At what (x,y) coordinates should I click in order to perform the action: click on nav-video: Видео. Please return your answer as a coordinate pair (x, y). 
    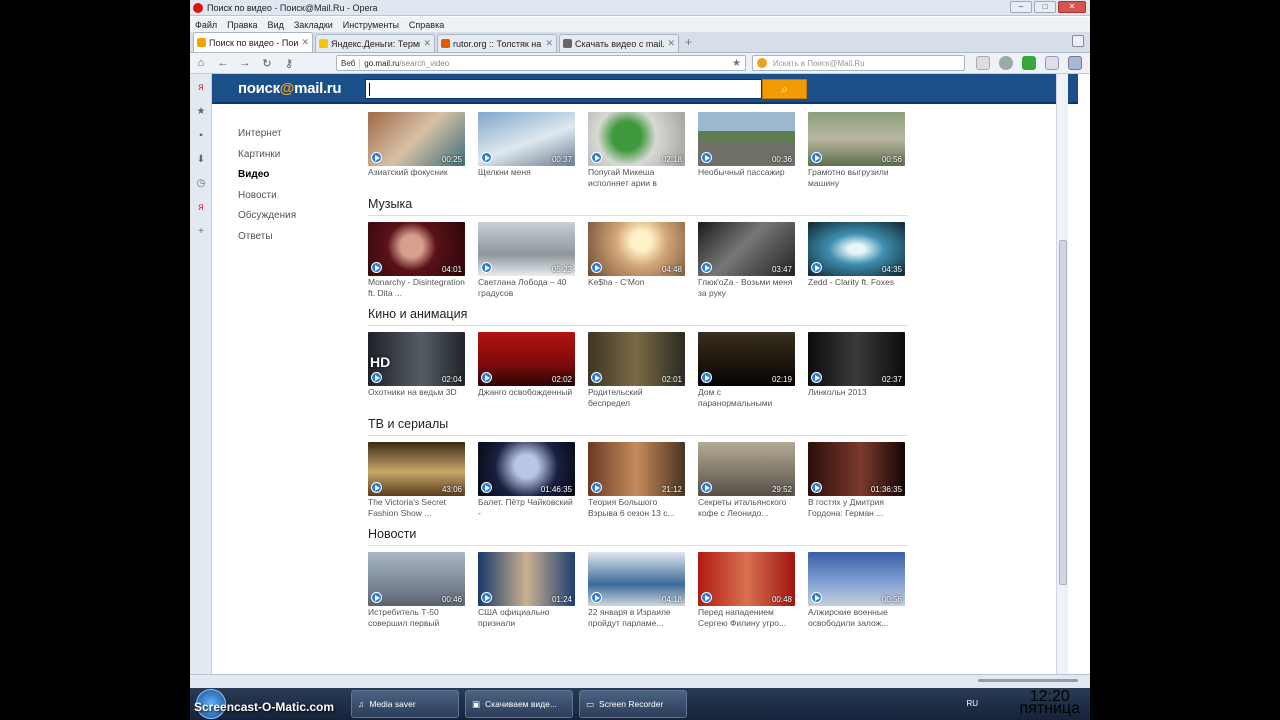
    Looking at the image, I should click on (267, 175).